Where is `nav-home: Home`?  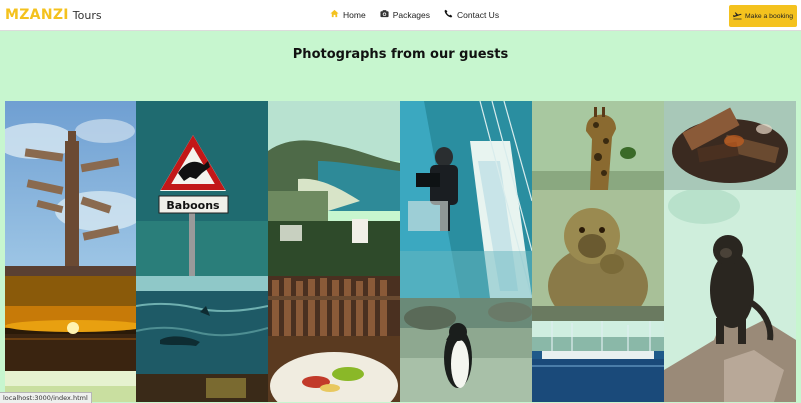 nav-home: Home is located at coordinates (348, 14).